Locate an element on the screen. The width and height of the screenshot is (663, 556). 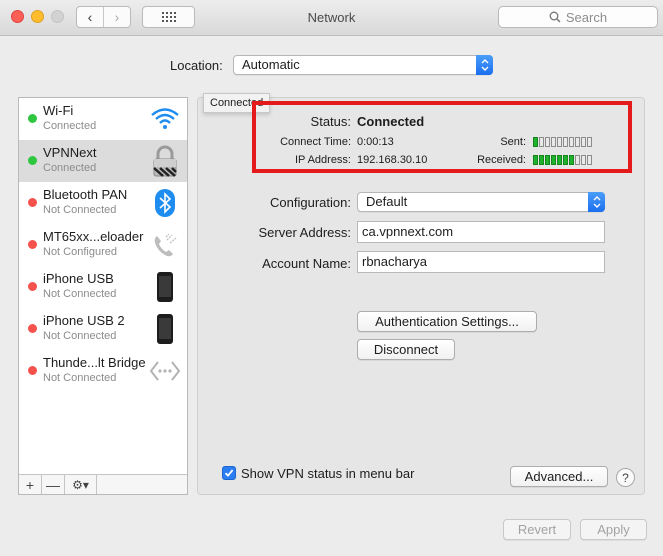
account-name-field: rbnacharya is located at coordinates (481, 262).